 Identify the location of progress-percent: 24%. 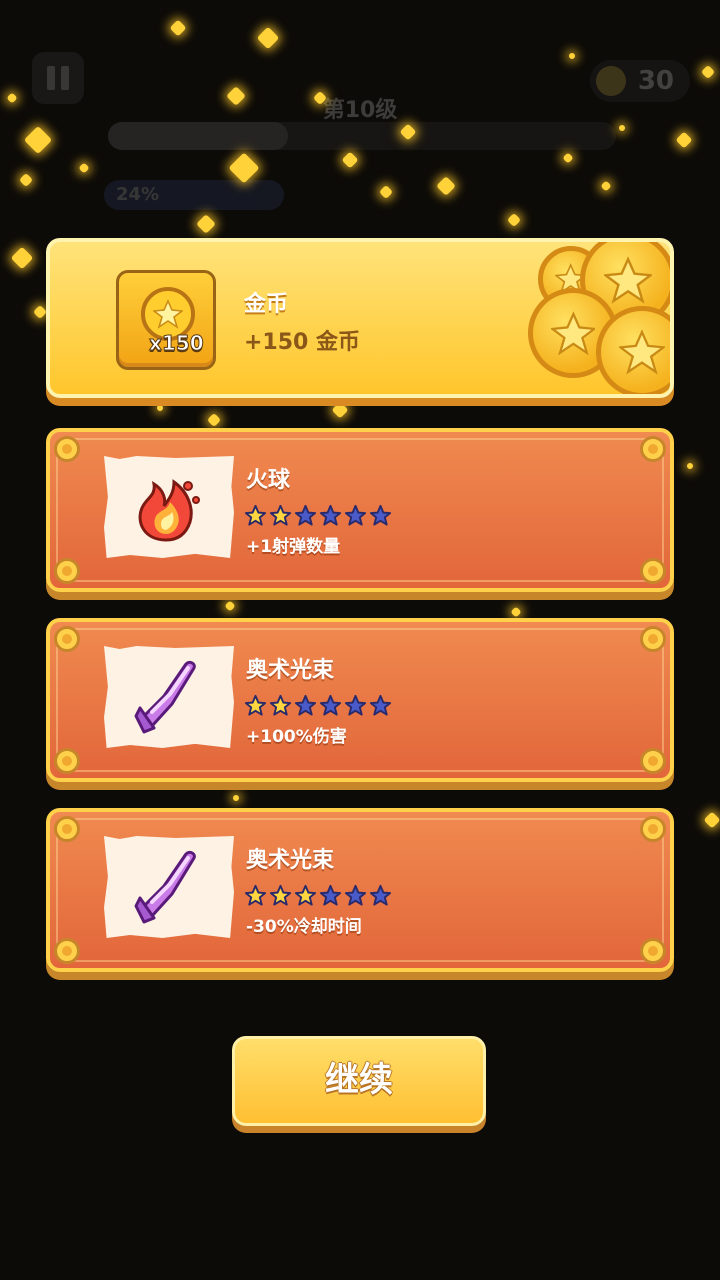
(194, 195).